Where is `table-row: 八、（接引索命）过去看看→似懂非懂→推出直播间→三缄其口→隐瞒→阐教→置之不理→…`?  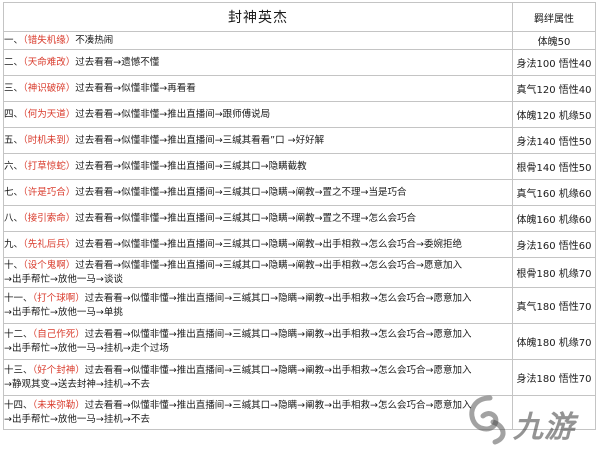
table-row: 八、（接引索命）过去看看→似懂非懂→推出直播间→三缄其口→隐瞒→阐教→置之不理→… is located at coordinates (299, 218).